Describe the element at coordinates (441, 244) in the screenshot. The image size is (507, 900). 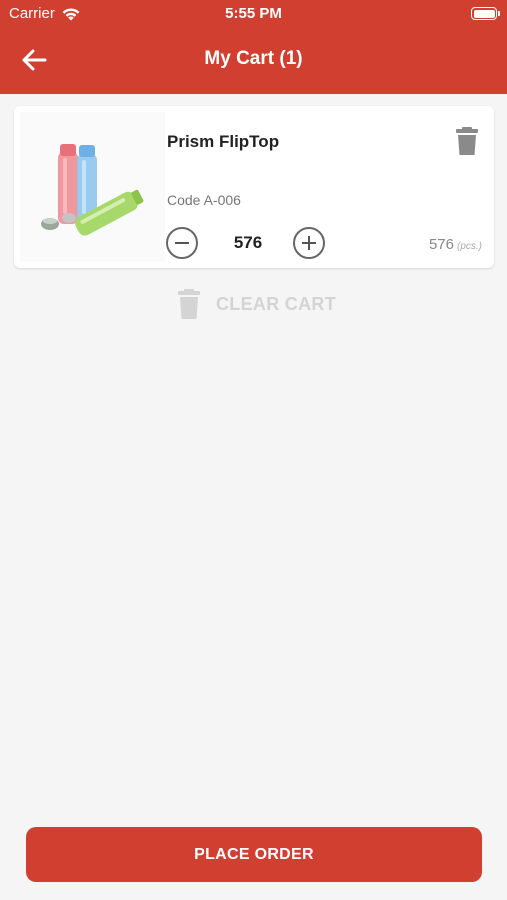
I see `total-quantity-value: 576` at that location.